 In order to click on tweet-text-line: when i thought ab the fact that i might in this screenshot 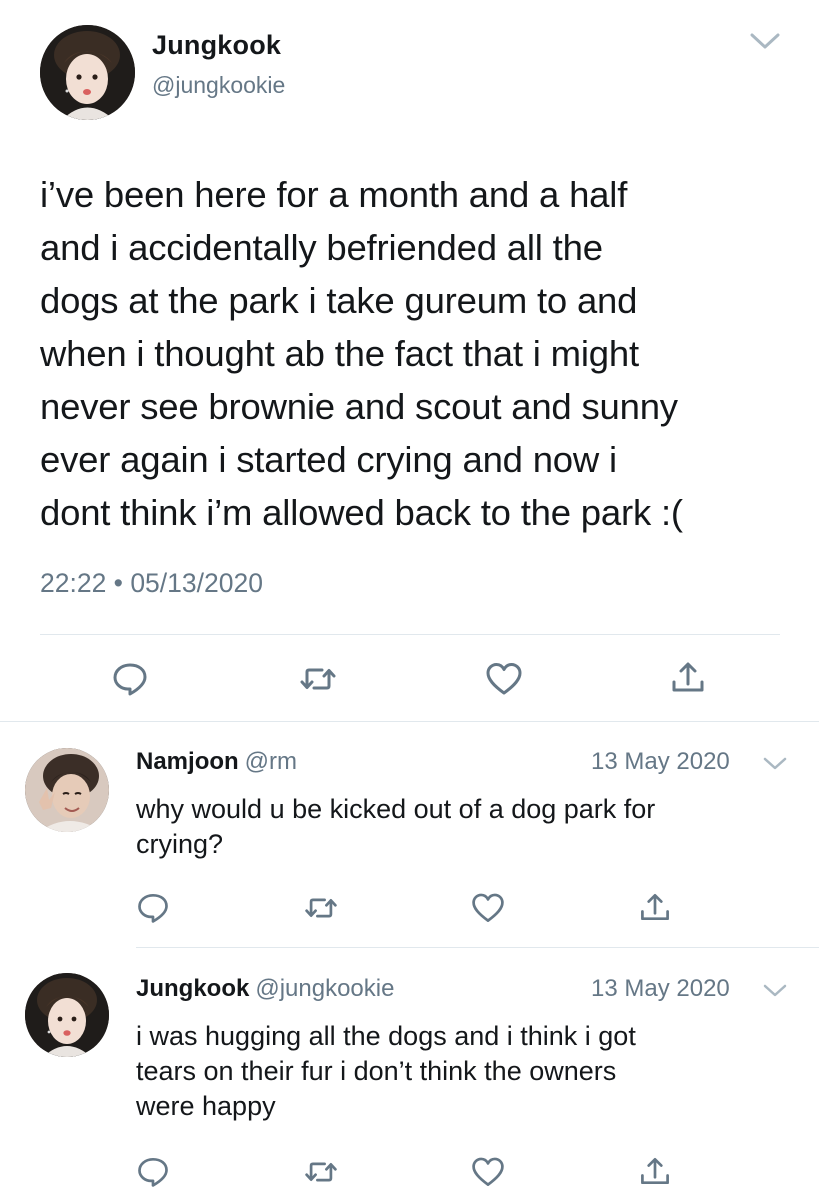, I will do `click(339, 353)`.